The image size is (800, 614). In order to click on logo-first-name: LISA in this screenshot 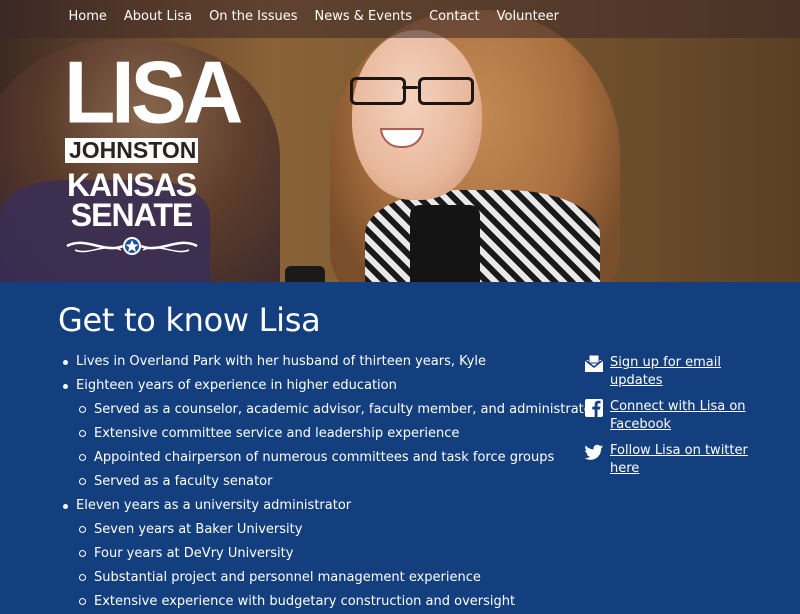, I will do `click(153, 92)`.